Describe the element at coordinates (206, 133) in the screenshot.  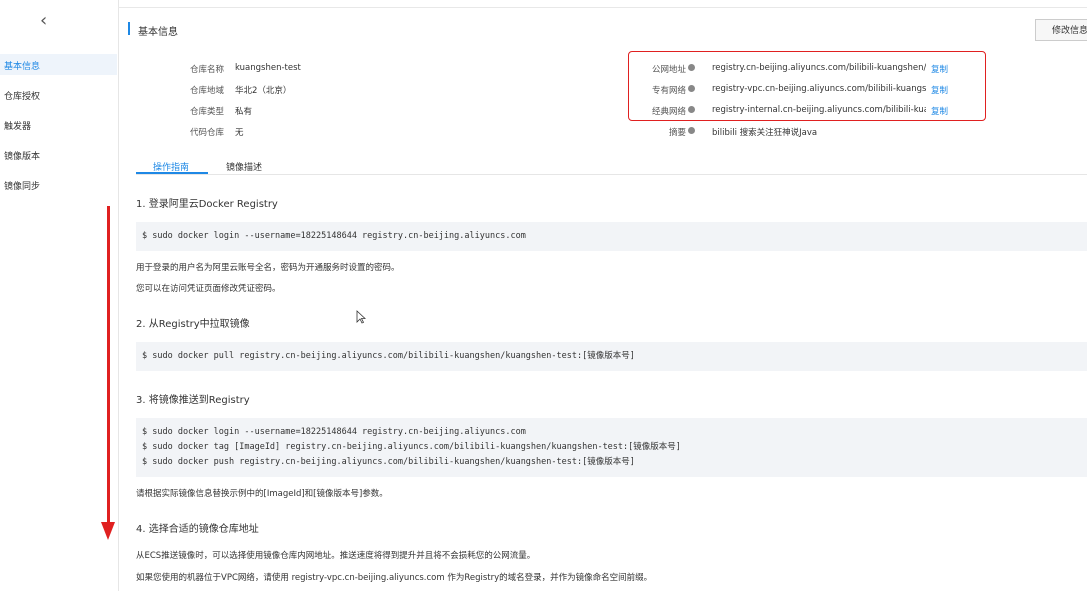
I see `code-repo-label: 代码仓库` at that location.